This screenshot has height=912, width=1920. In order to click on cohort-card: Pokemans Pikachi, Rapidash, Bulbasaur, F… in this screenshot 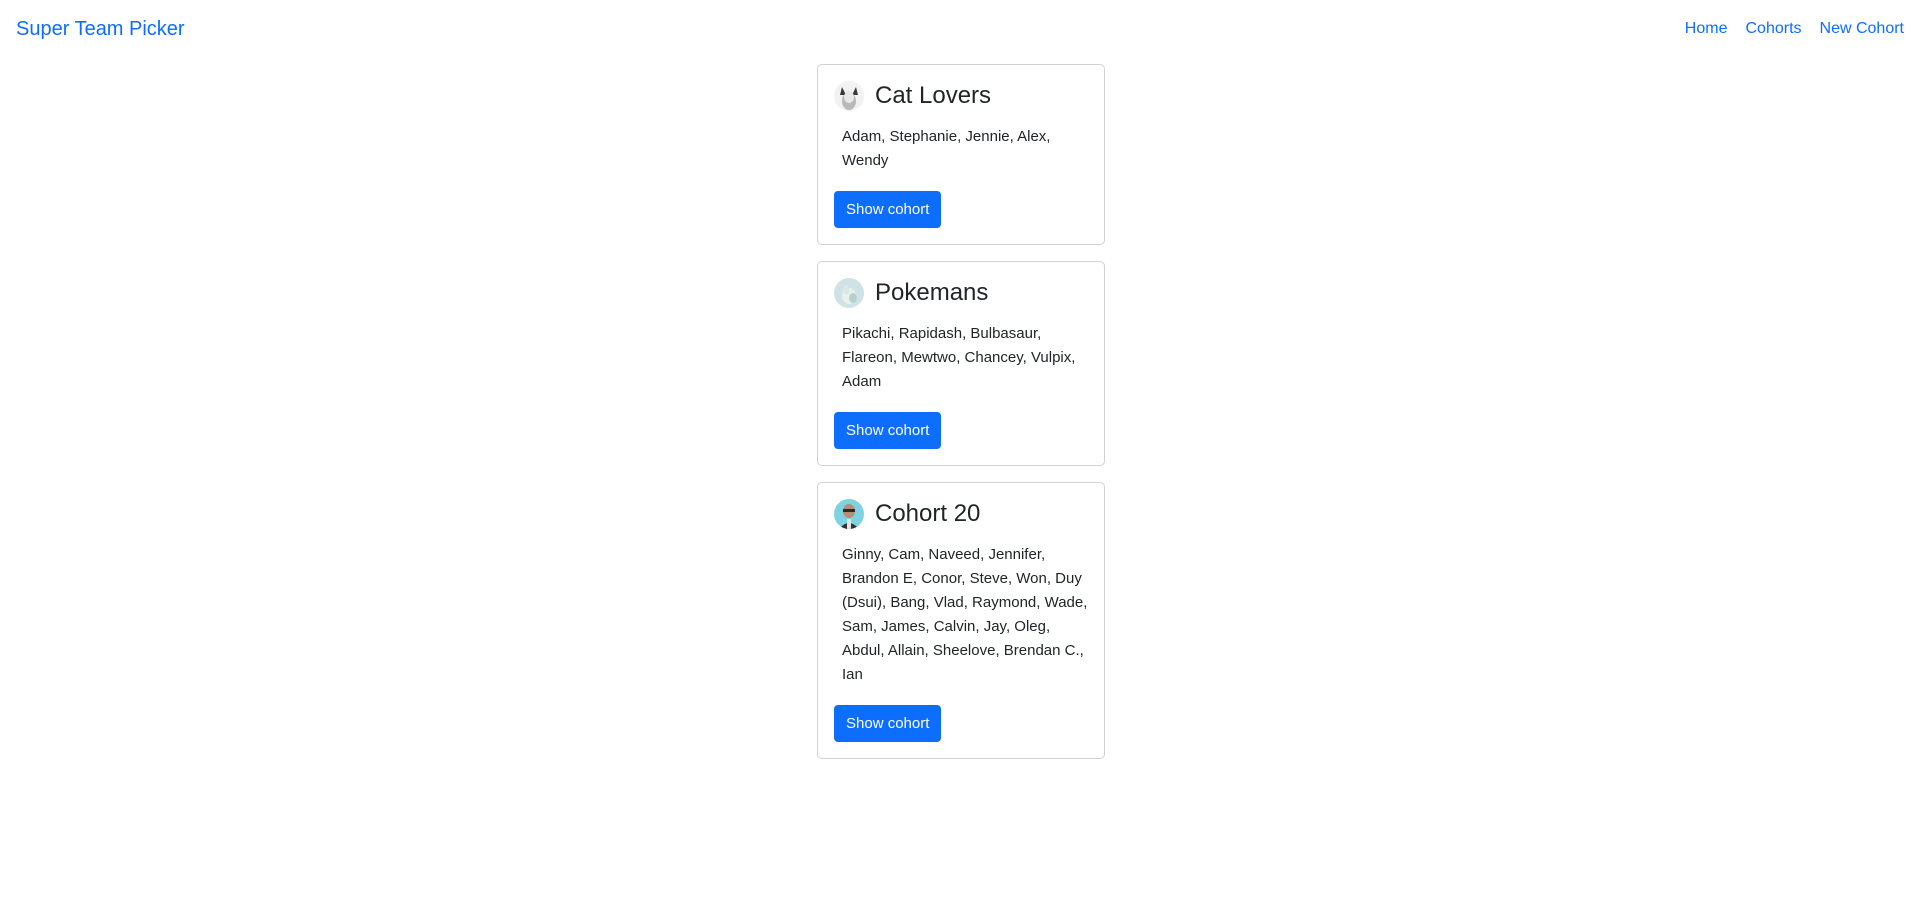, I will do `click(961, 363)`.